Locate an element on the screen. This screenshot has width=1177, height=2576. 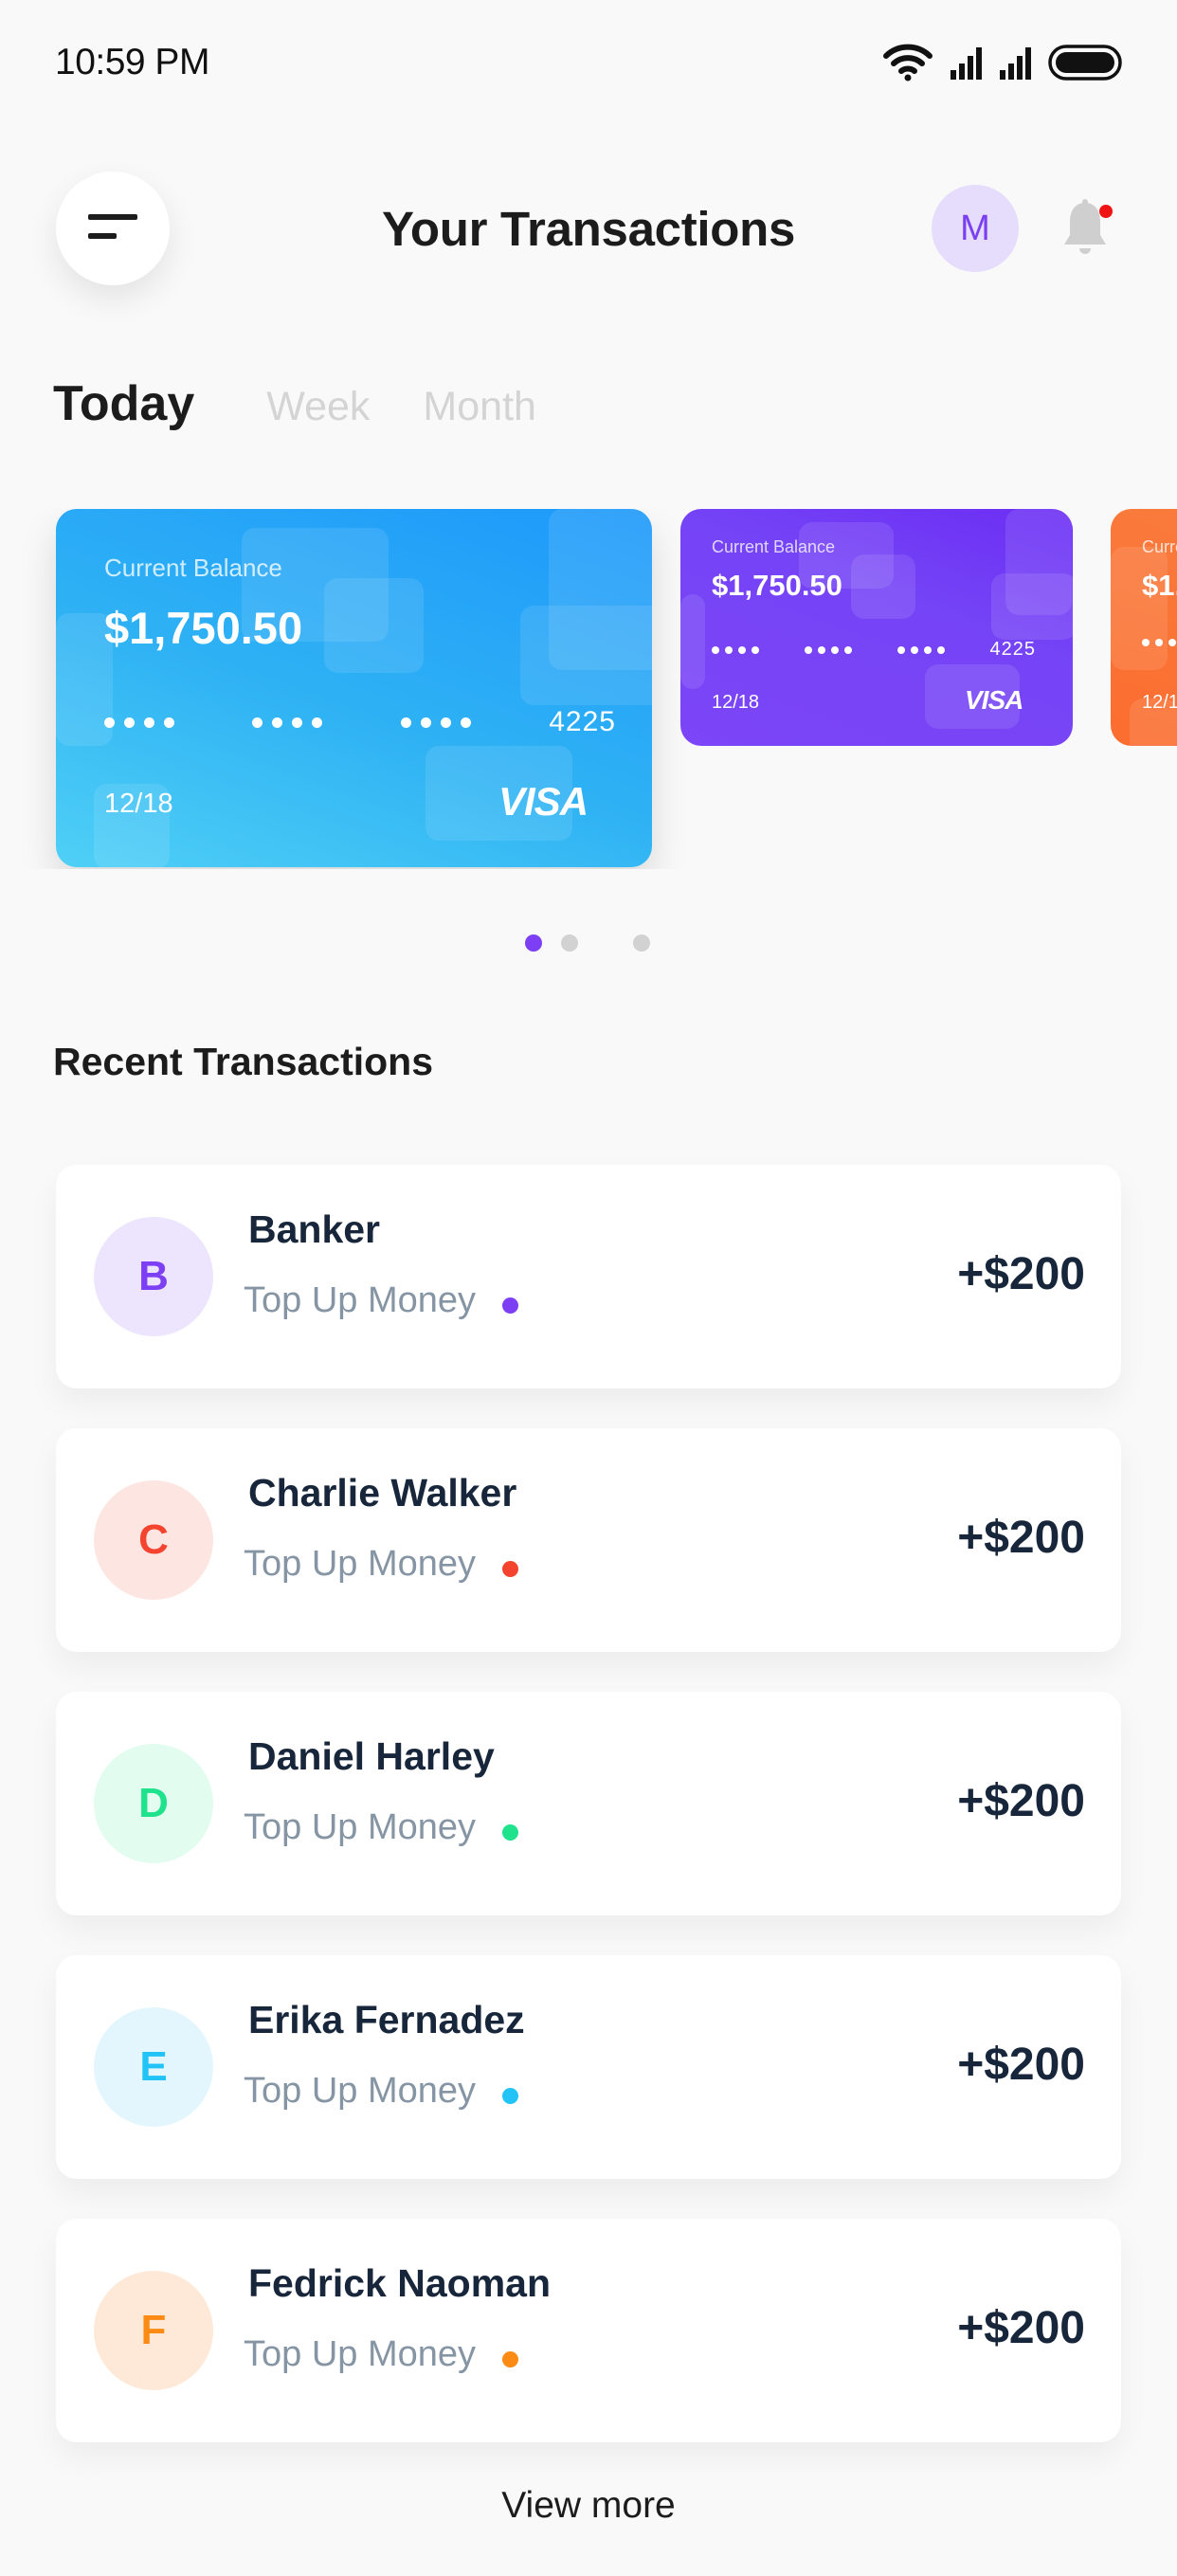
transaction-item: B Banker Top Up Money +$200 is located at coordinates (588, 1276).